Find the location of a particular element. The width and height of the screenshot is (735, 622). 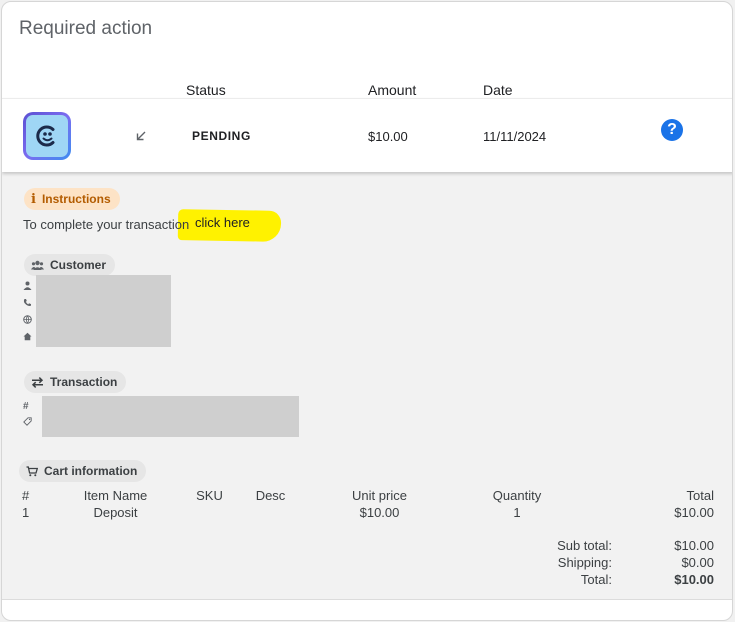

customer-field-icons is located at coordinates (27, 313).